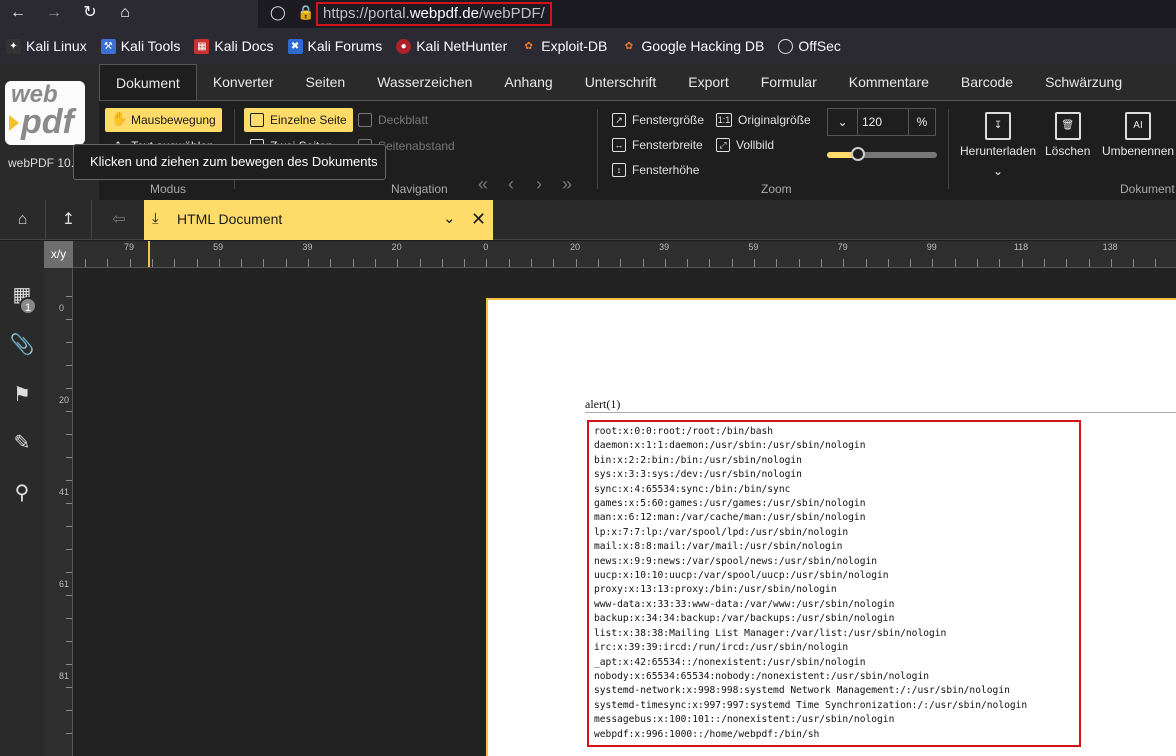 This screenshot has height=756, width=1176. Describe the element at coordinates (776, 189) in the screenshot. I see `zoom-group-label: Zoom` at that location.